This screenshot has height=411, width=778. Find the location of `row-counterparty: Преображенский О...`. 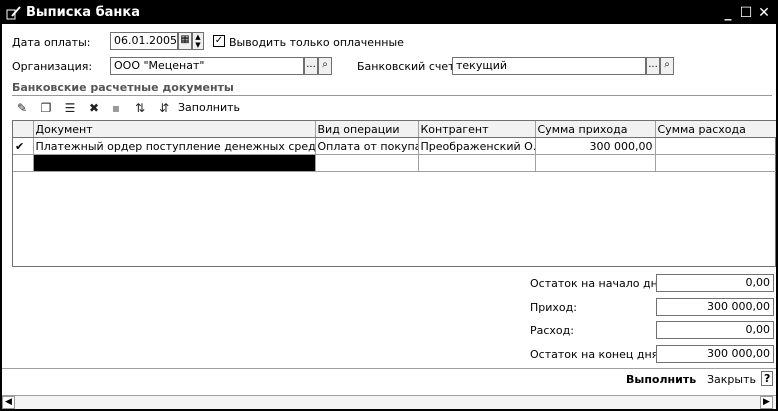

row-counterparty: Преображенский О... is located at coordinates (477, 146).